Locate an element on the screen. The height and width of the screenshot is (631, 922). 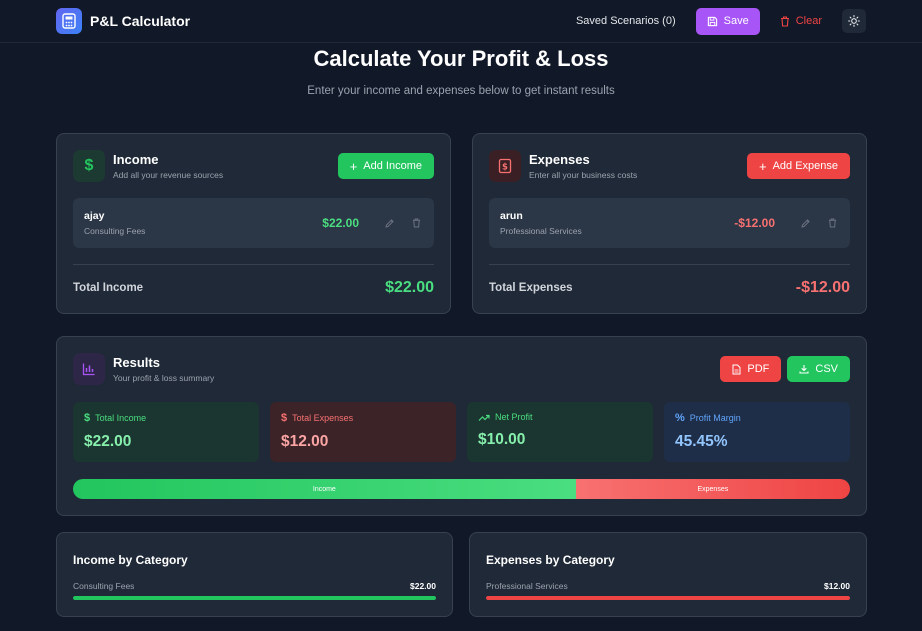
total-income-value: $22.00 is located at coordinates (409, 287).